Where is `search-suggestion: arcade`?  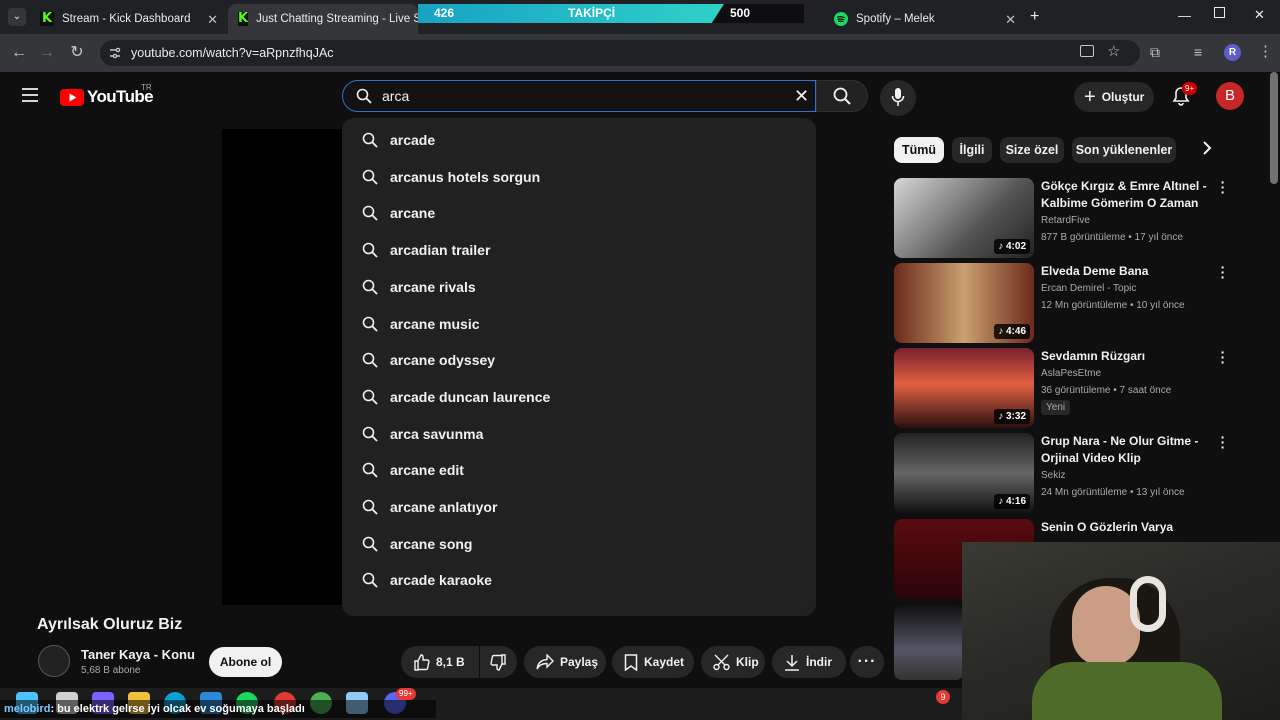
search-suggestion: arcade is located at coordinates (579, 140).